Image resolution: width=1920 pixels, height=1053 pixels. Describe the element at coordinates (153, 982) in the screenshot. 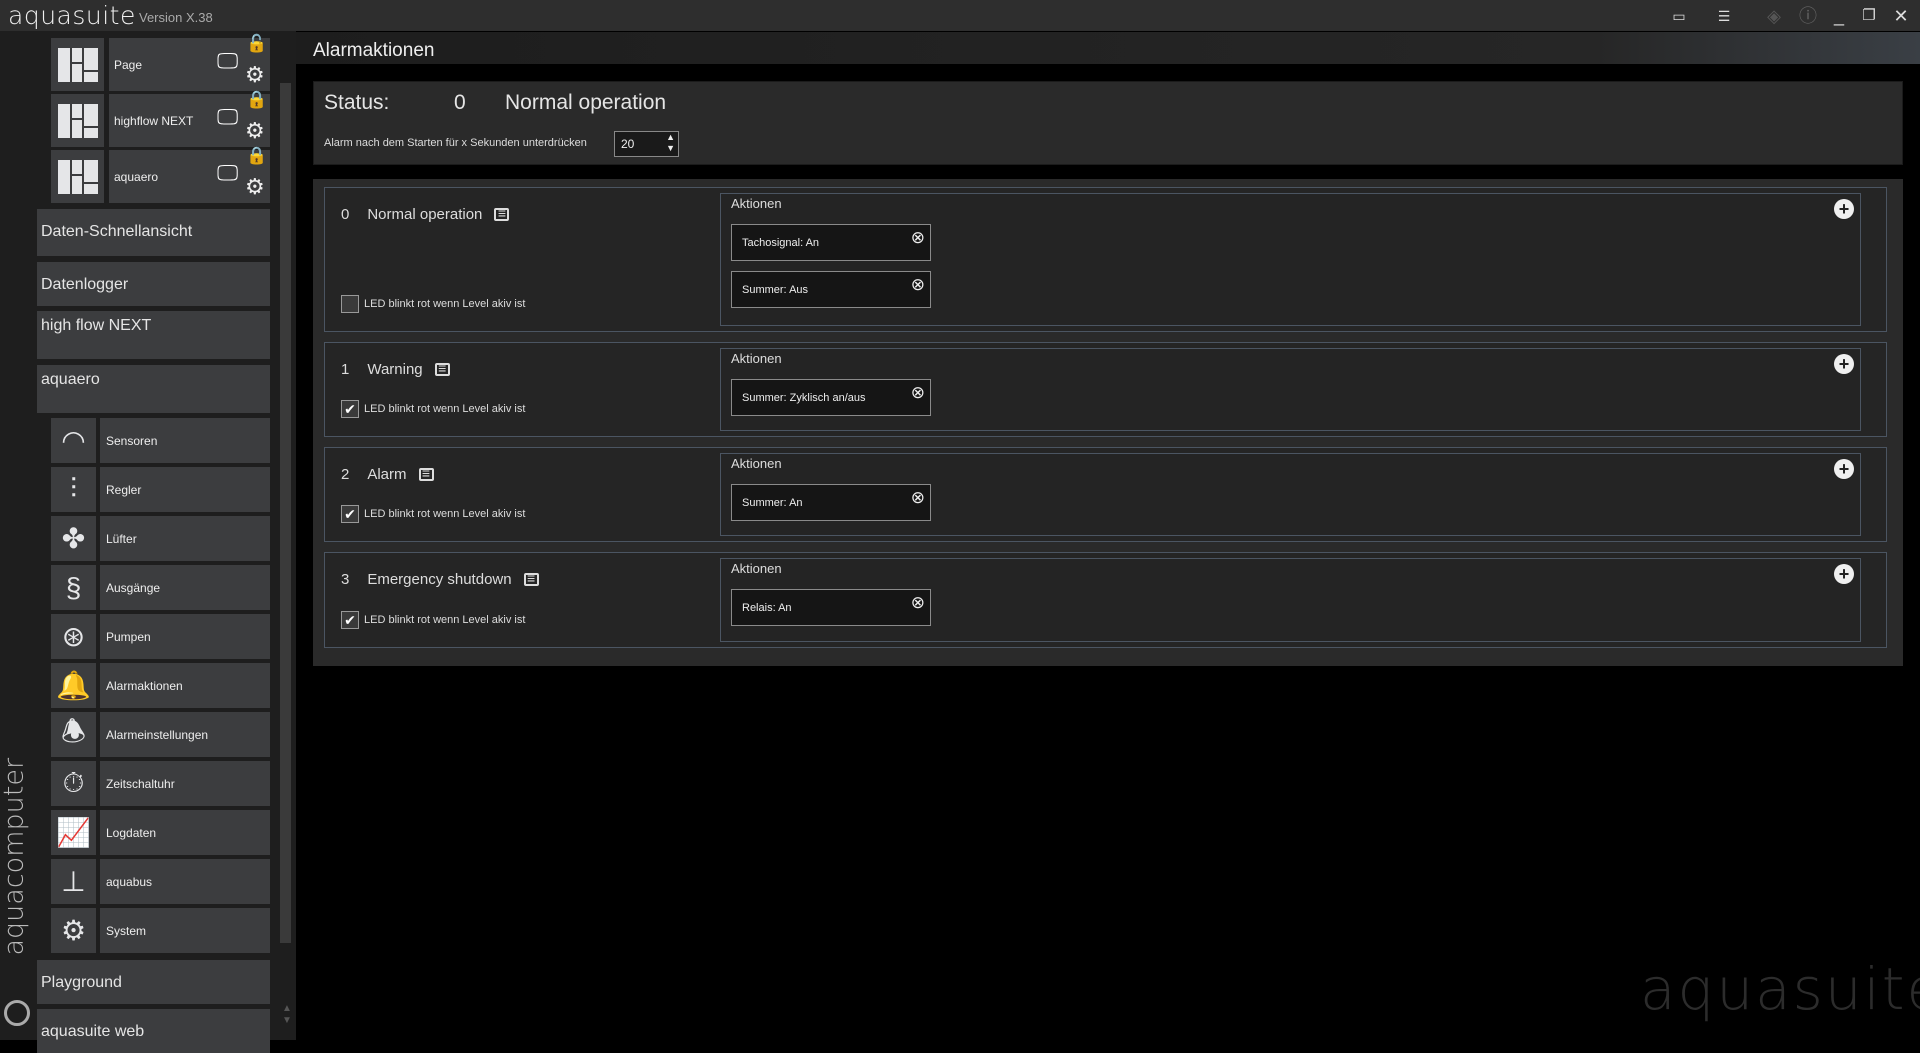

I see `nav-item: Playground` at that location.